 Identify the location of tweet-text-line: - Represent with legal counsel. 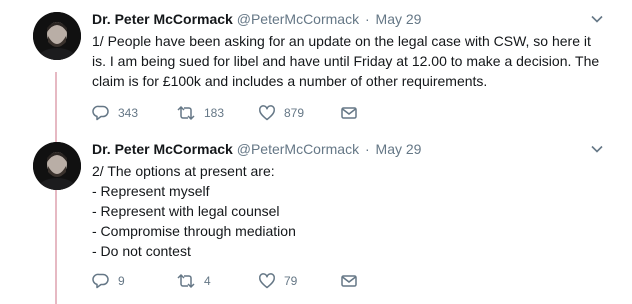
(186, 211).